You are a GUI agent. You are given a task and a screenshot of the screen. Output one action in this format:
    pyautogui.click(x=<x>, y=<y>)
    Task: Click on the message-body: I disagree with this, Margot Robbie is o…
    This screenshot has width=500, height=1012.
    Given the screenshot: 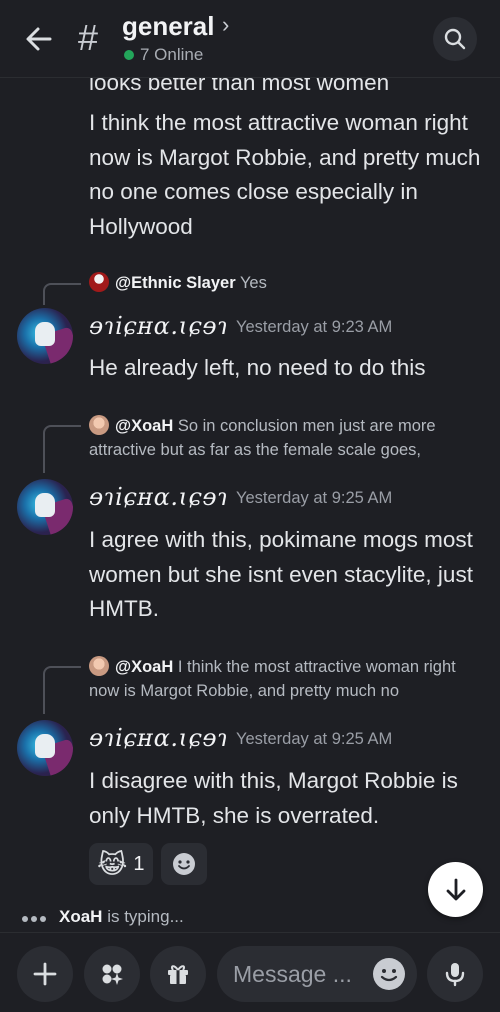 What is the action you would take?
    pyautogui.click(x=273, y=798)
    